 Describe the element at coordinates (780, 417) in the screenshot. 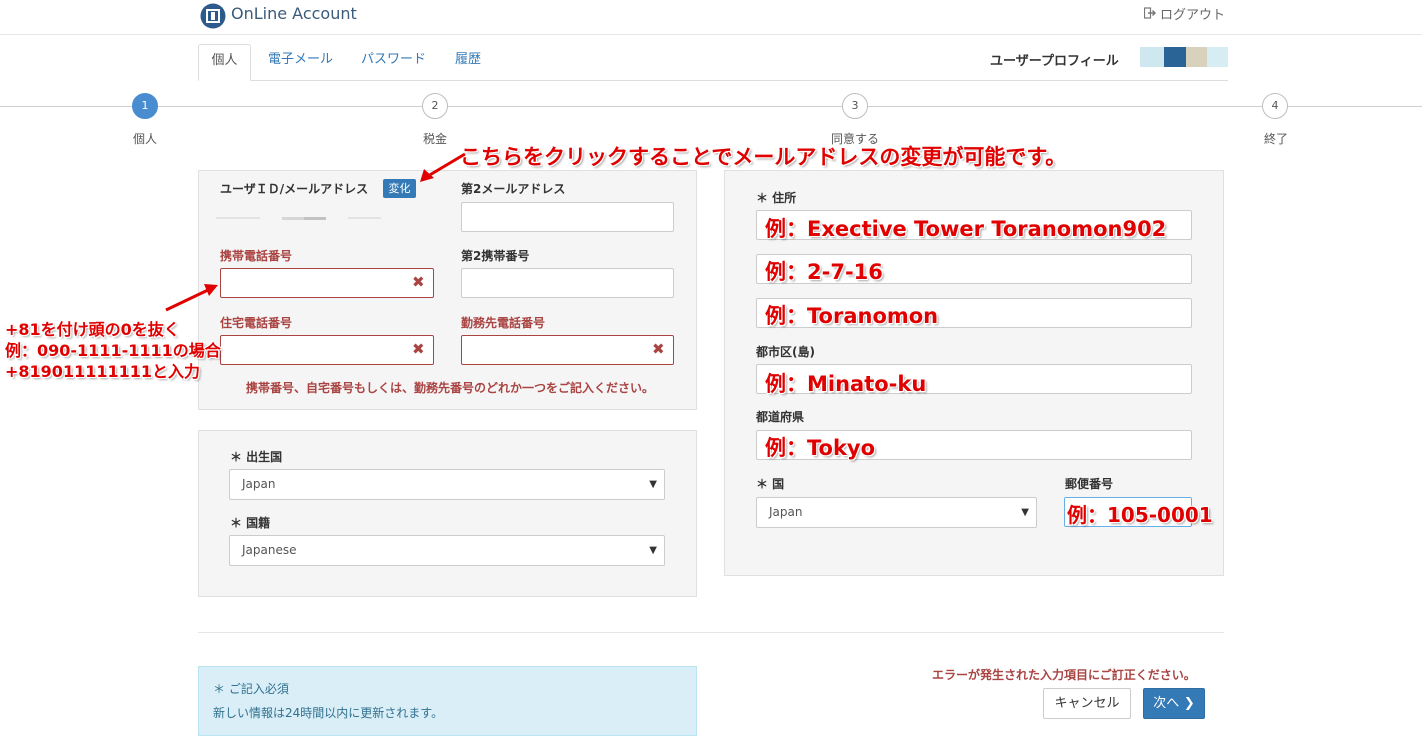

I see `prefecture-label: 都道府県` at that location.